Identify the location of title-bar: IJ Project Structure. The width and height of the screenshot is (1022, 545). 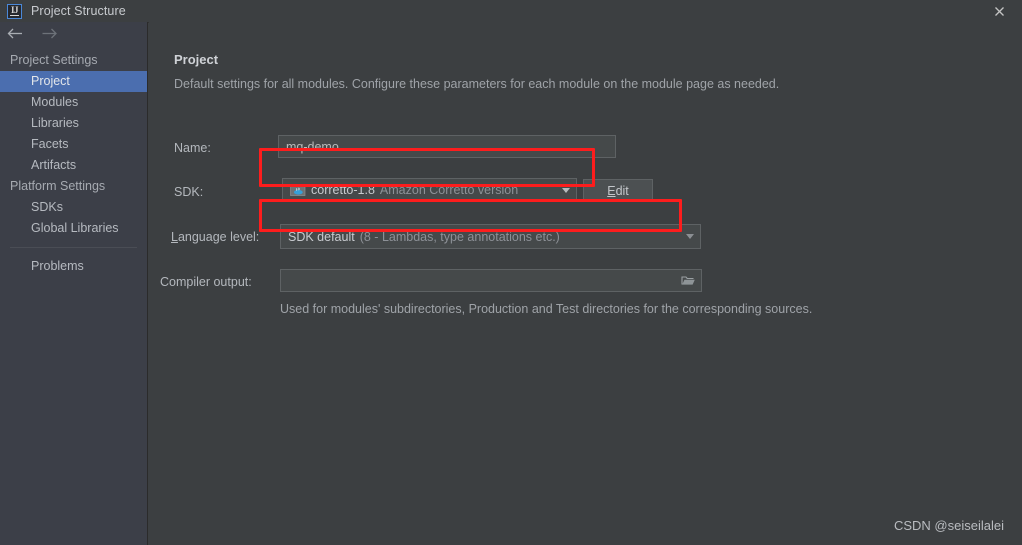
(511, 11).